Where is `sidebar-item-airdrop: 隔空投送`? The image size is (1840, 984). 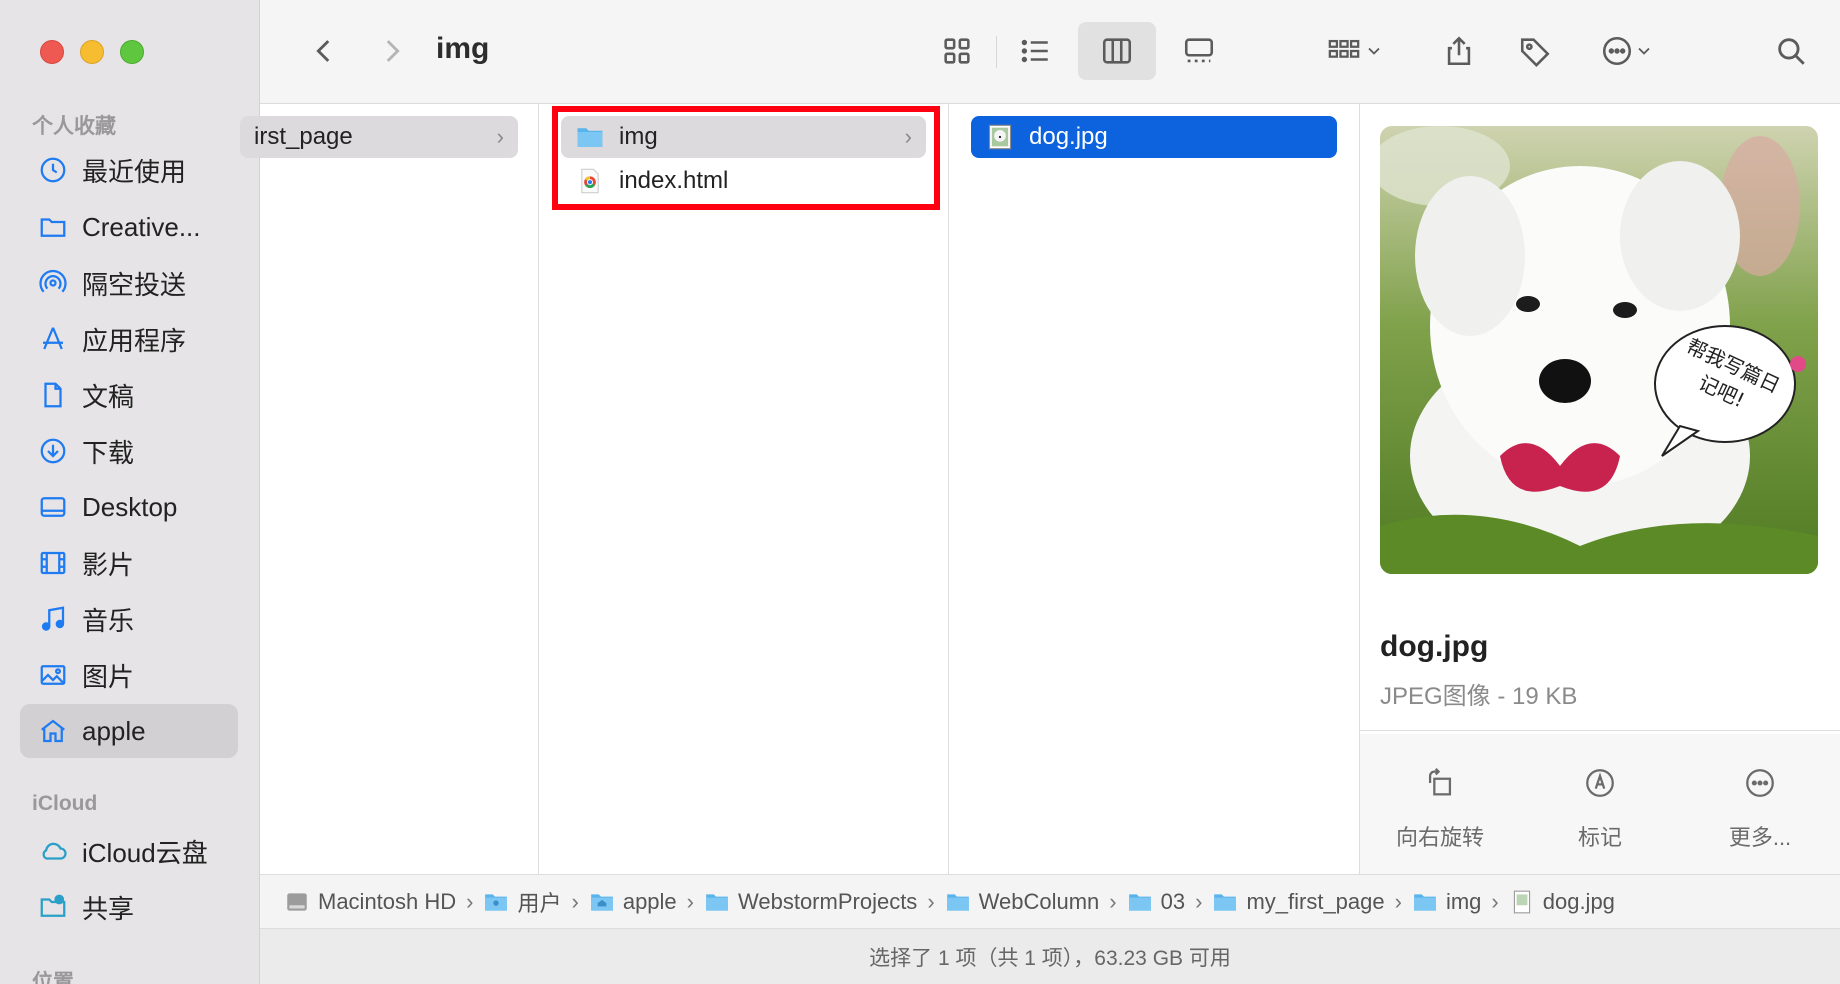
sidebar-item-airdrop: 隔空投送 is located at coordinates (129, 283).